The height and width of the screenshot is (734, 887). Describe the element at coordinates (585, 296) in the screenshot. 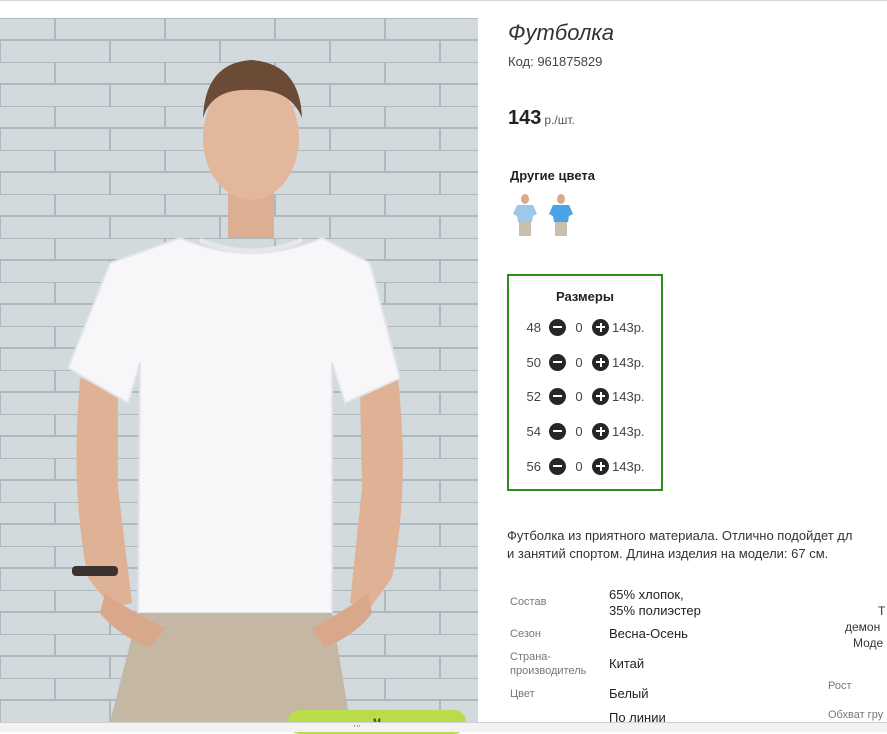

I see `sizes-title: Размеры` at that location.